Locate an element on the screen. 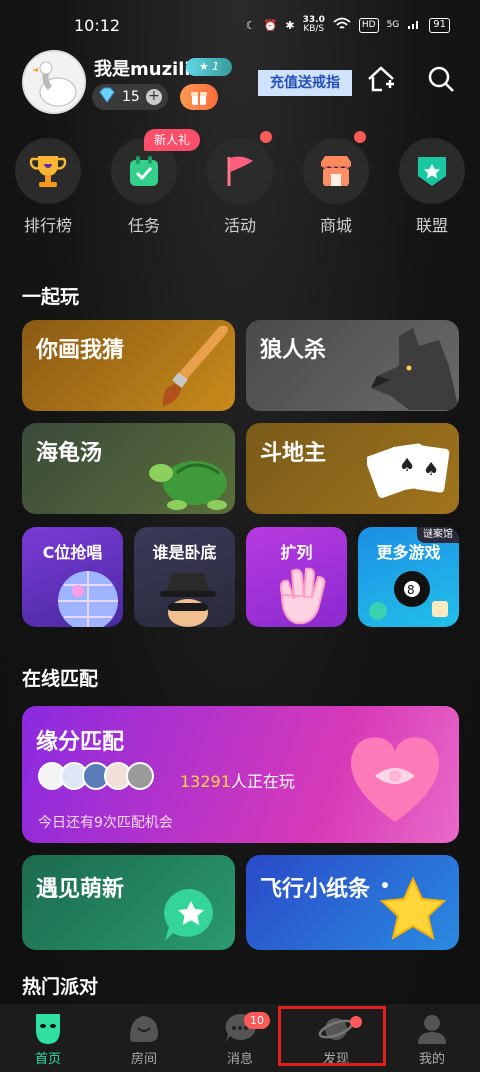 The height and width of the screenshot is (1072, 480). quick-item-shop: 商城 is located at coordinates (336, 187).